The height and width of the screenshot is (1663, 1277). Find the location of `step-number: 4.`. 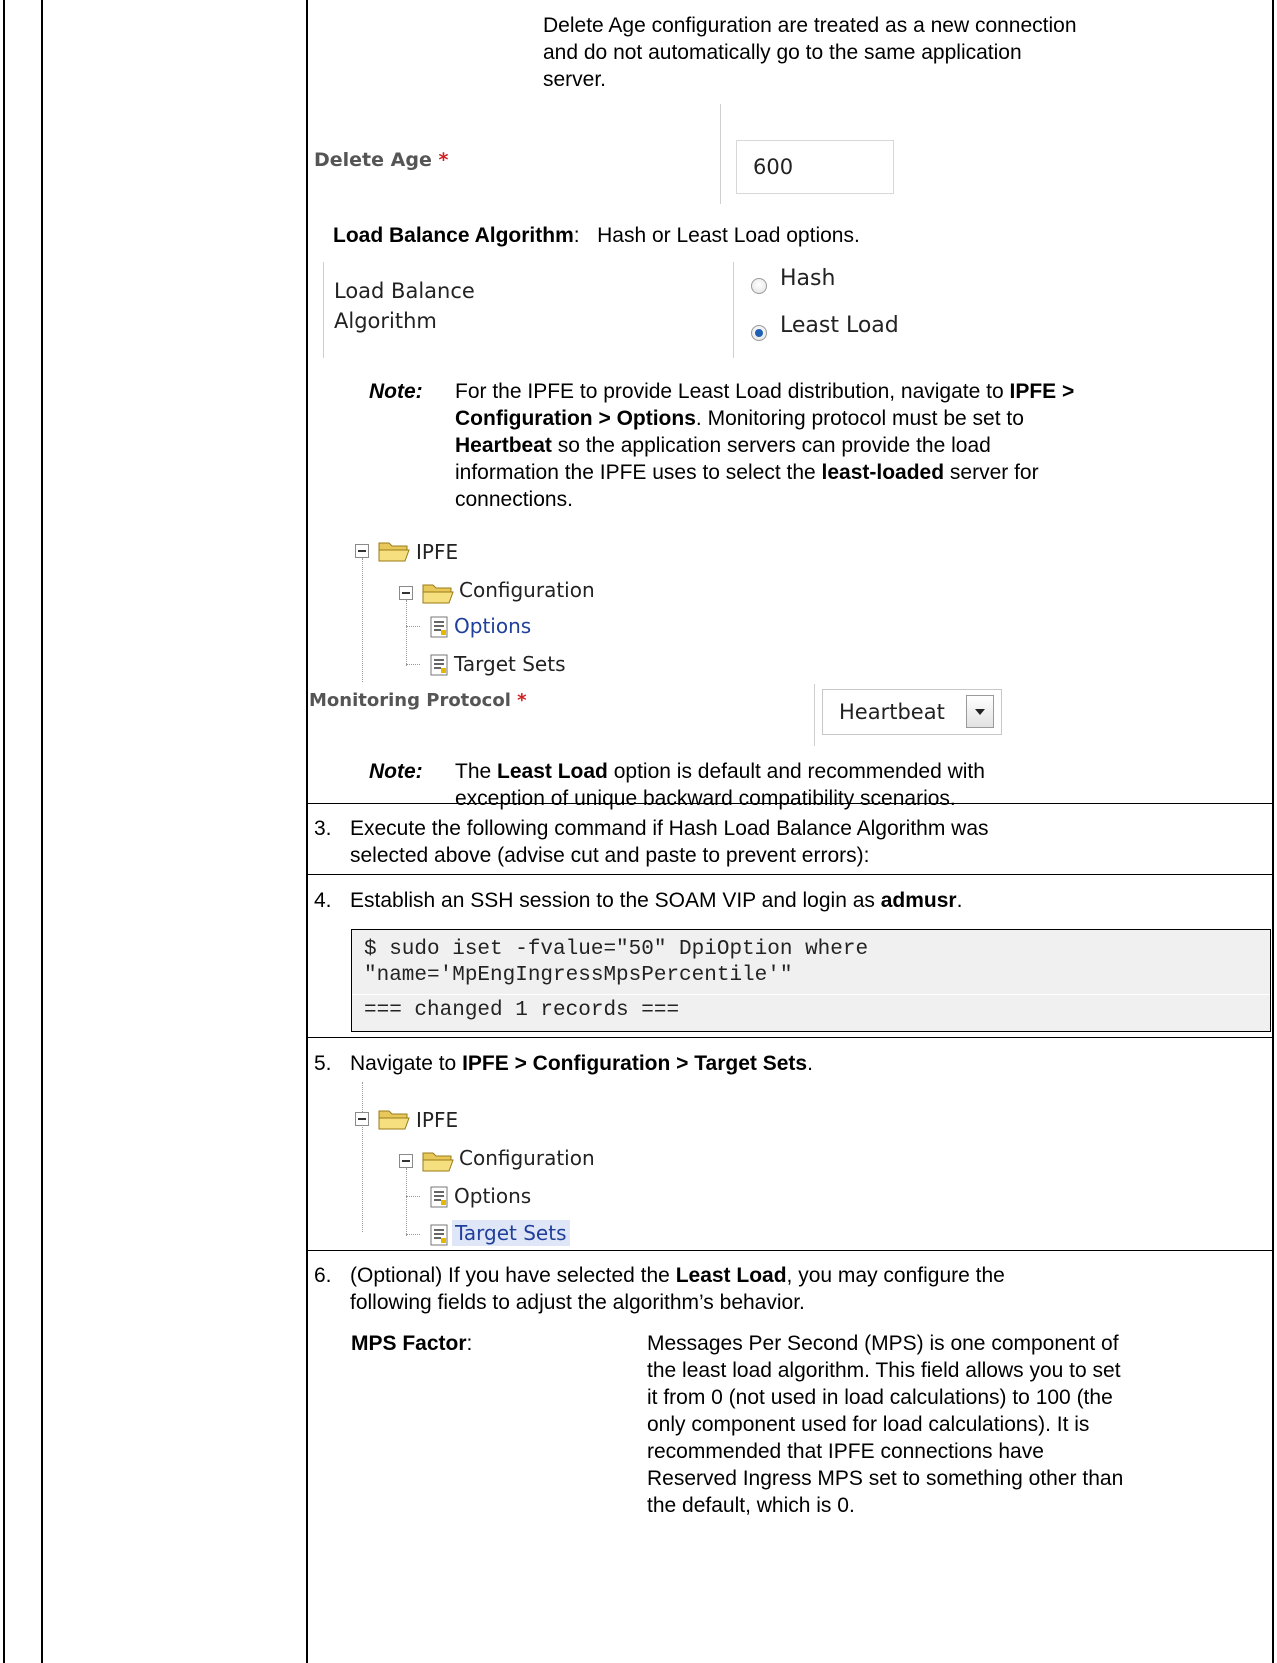

step-number: 4. is located at coordinates (323, 900).